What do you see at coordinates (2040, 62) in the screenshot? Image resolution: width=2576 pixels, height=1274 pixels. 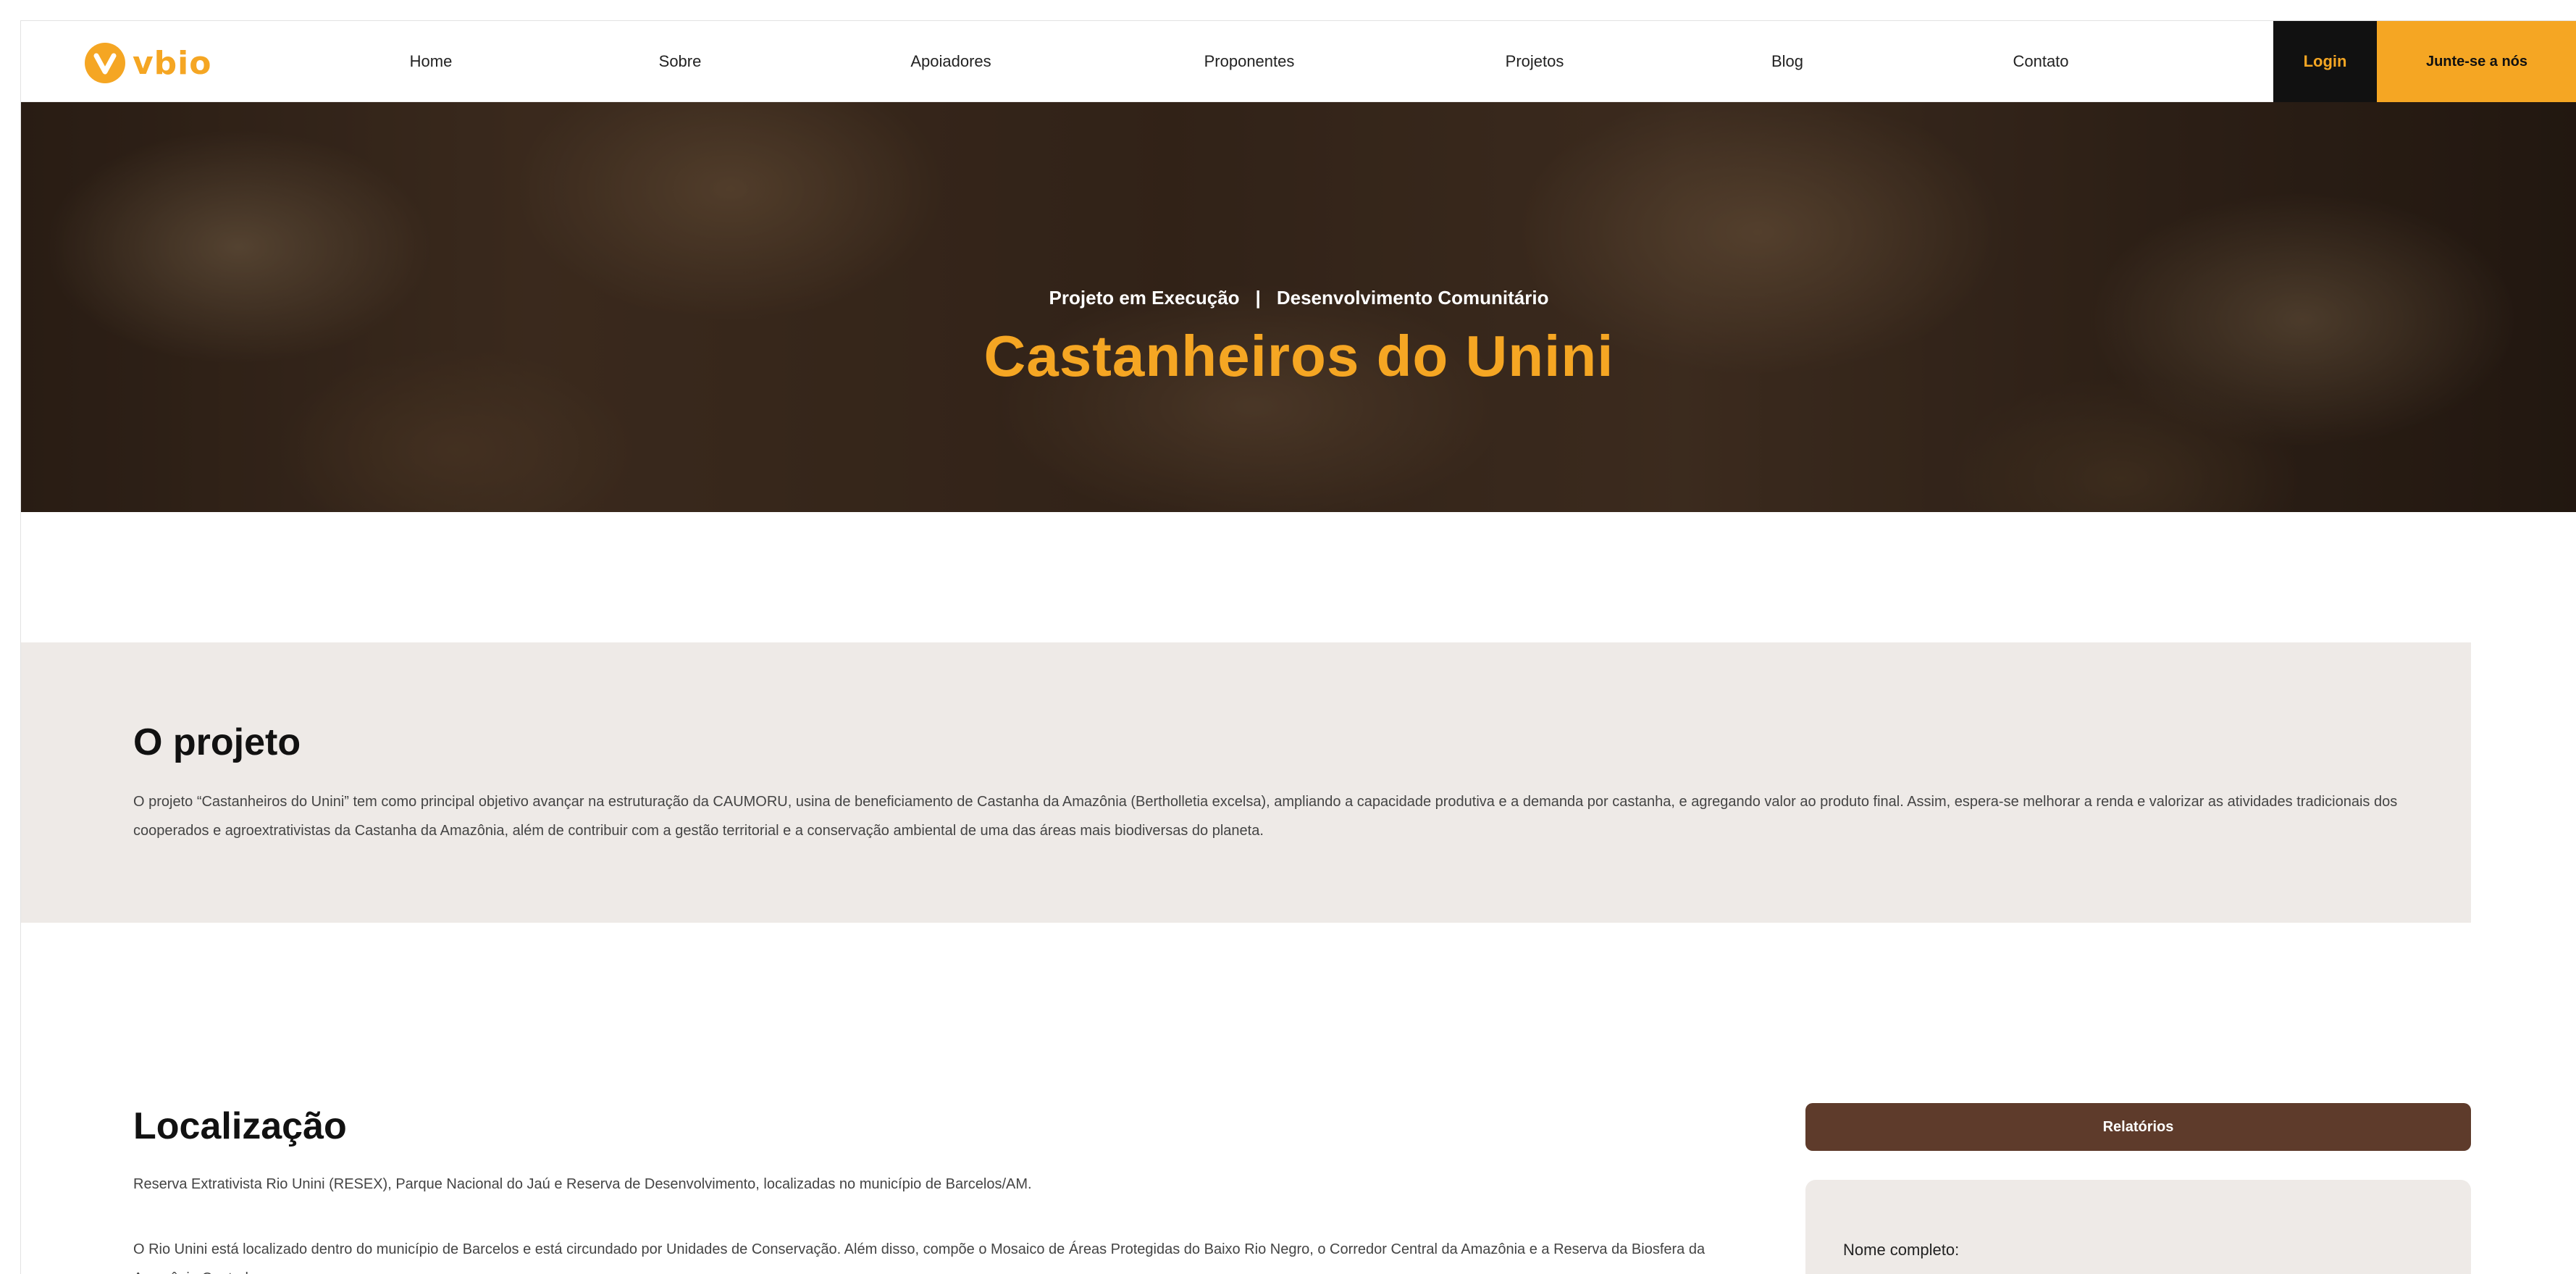 I see `nav-contato: Contato` at bounding box center [2040, 62].